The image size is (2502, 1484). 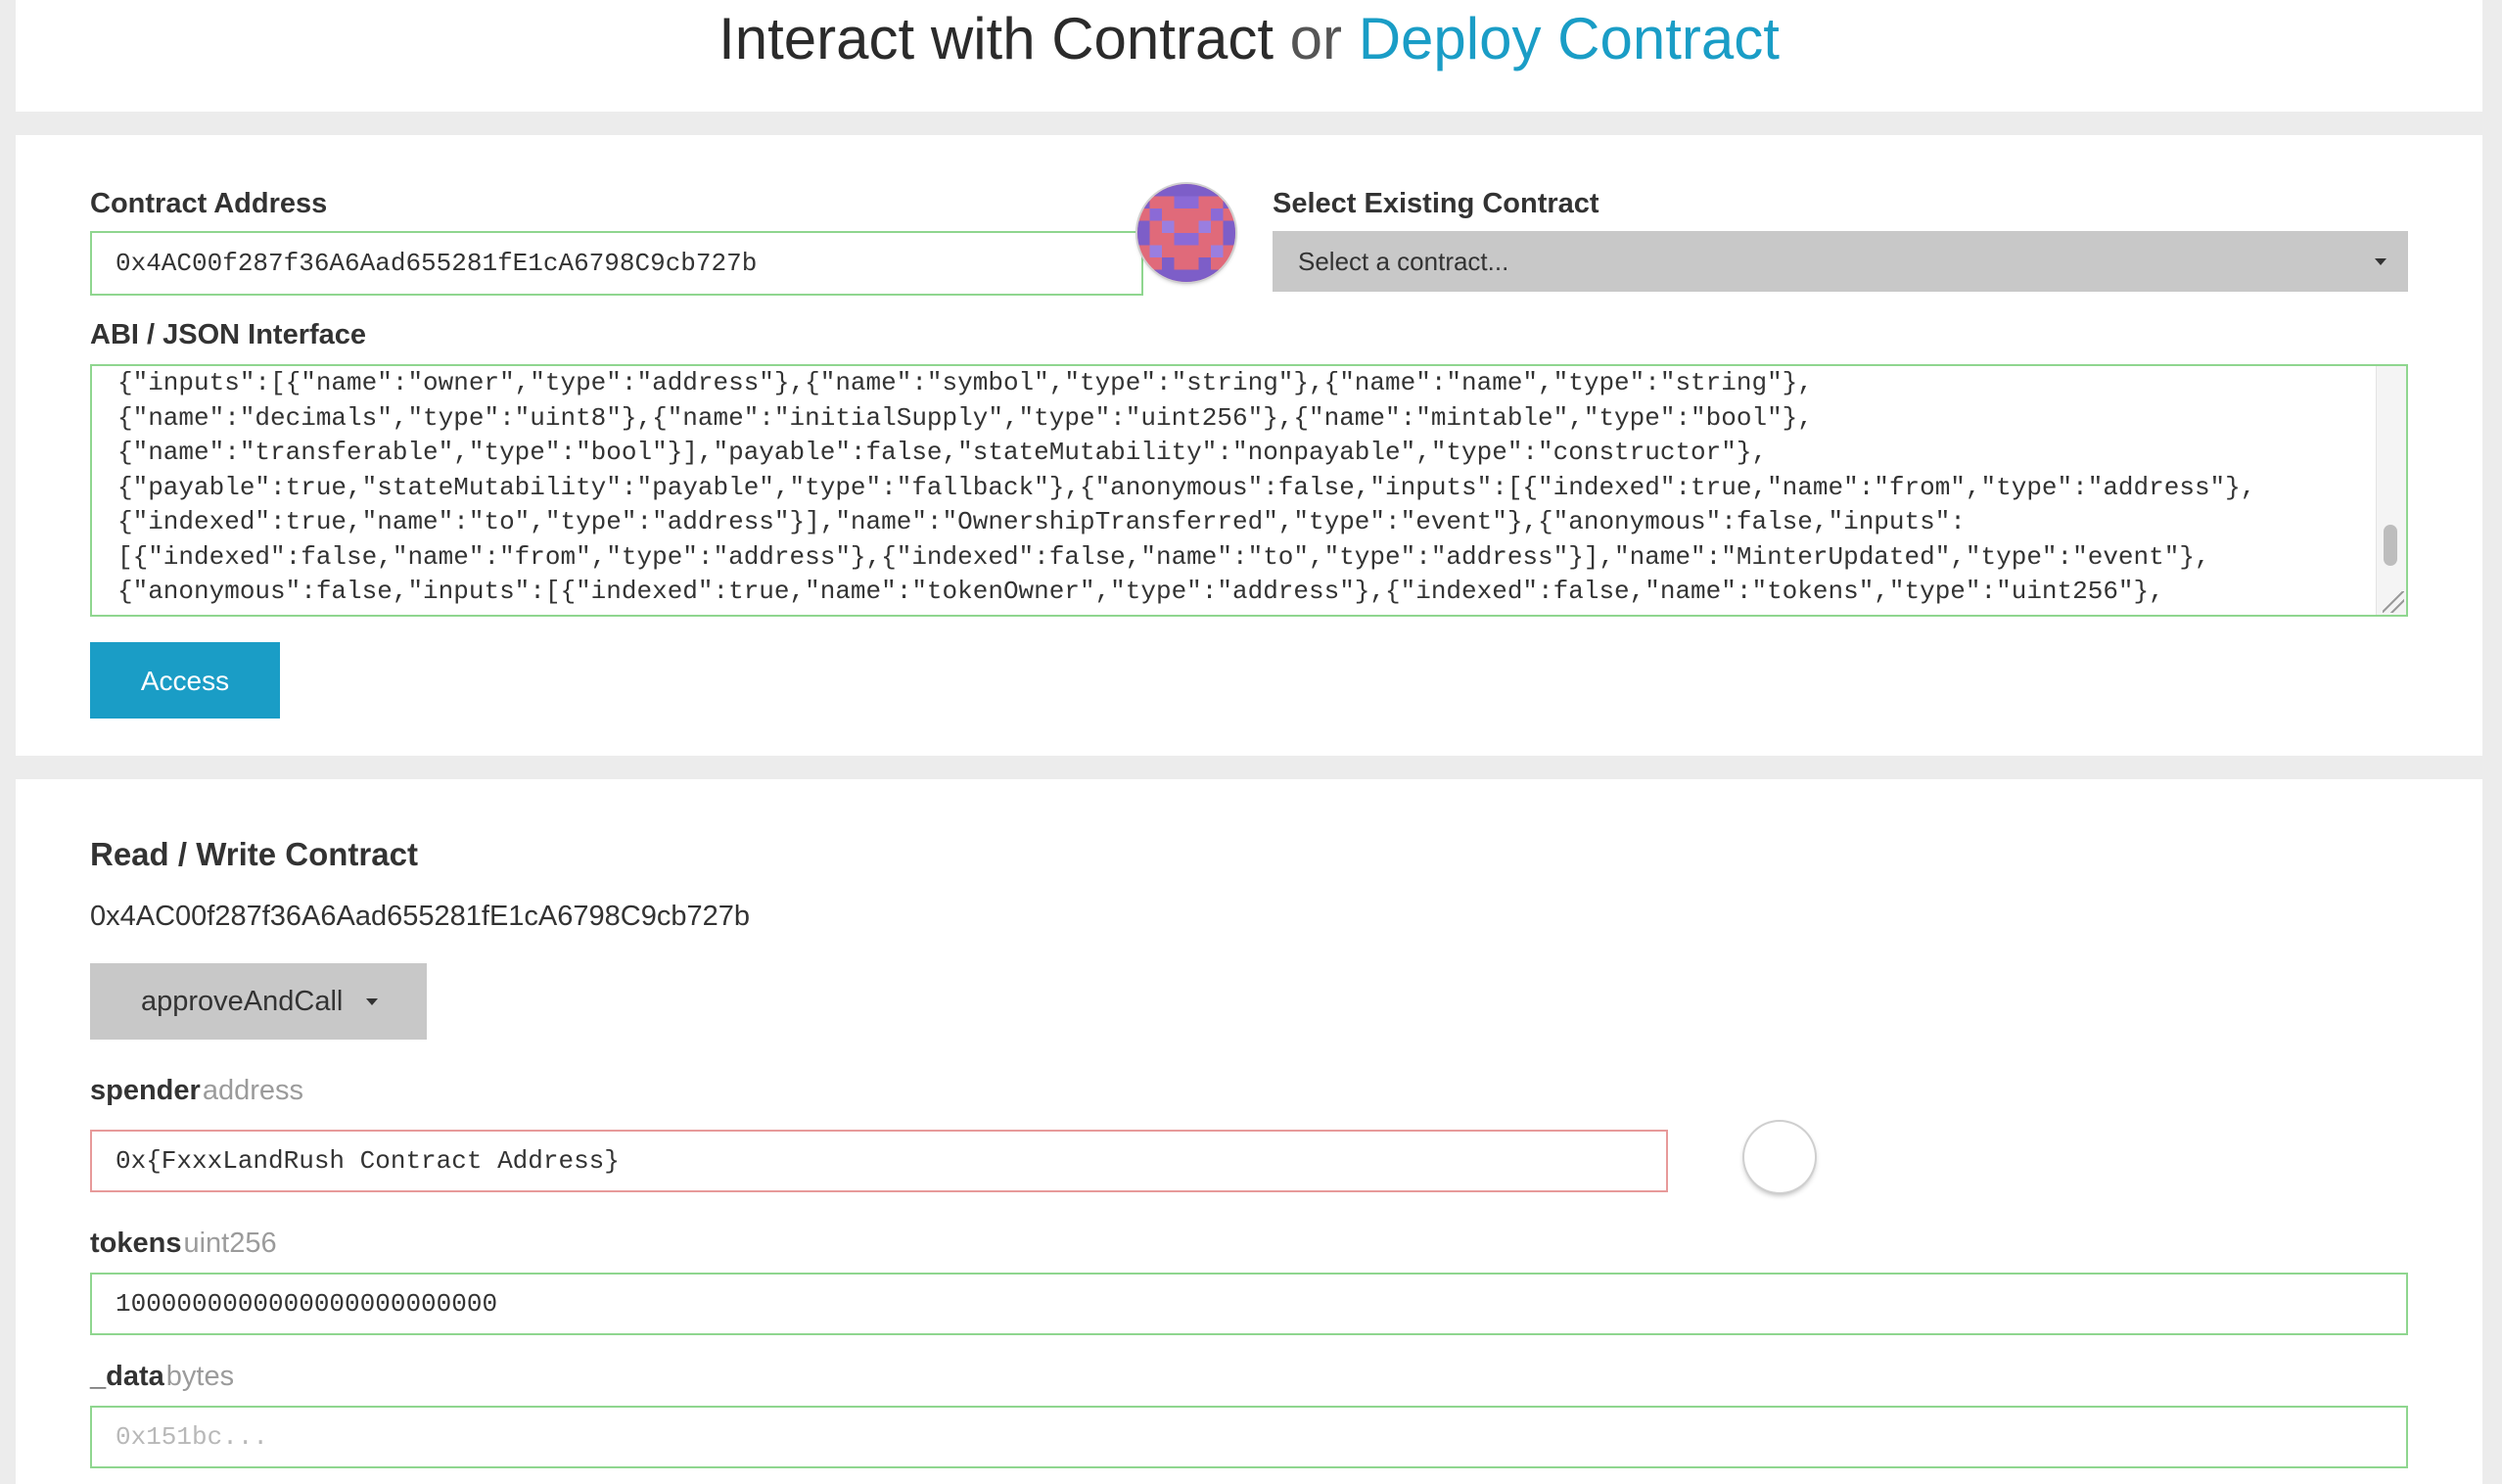 What do you see at coordinates (229, 334) in the screenshot?
I see `abi-label: ABI / JSON Interface` at bounding box center [229, 334].